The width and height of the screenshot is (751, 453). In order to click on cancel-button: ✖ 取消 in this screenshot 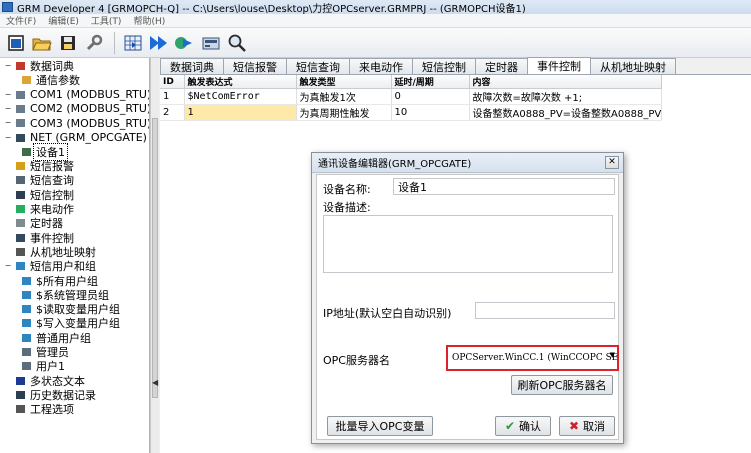, I will do `click(587, 426)`.